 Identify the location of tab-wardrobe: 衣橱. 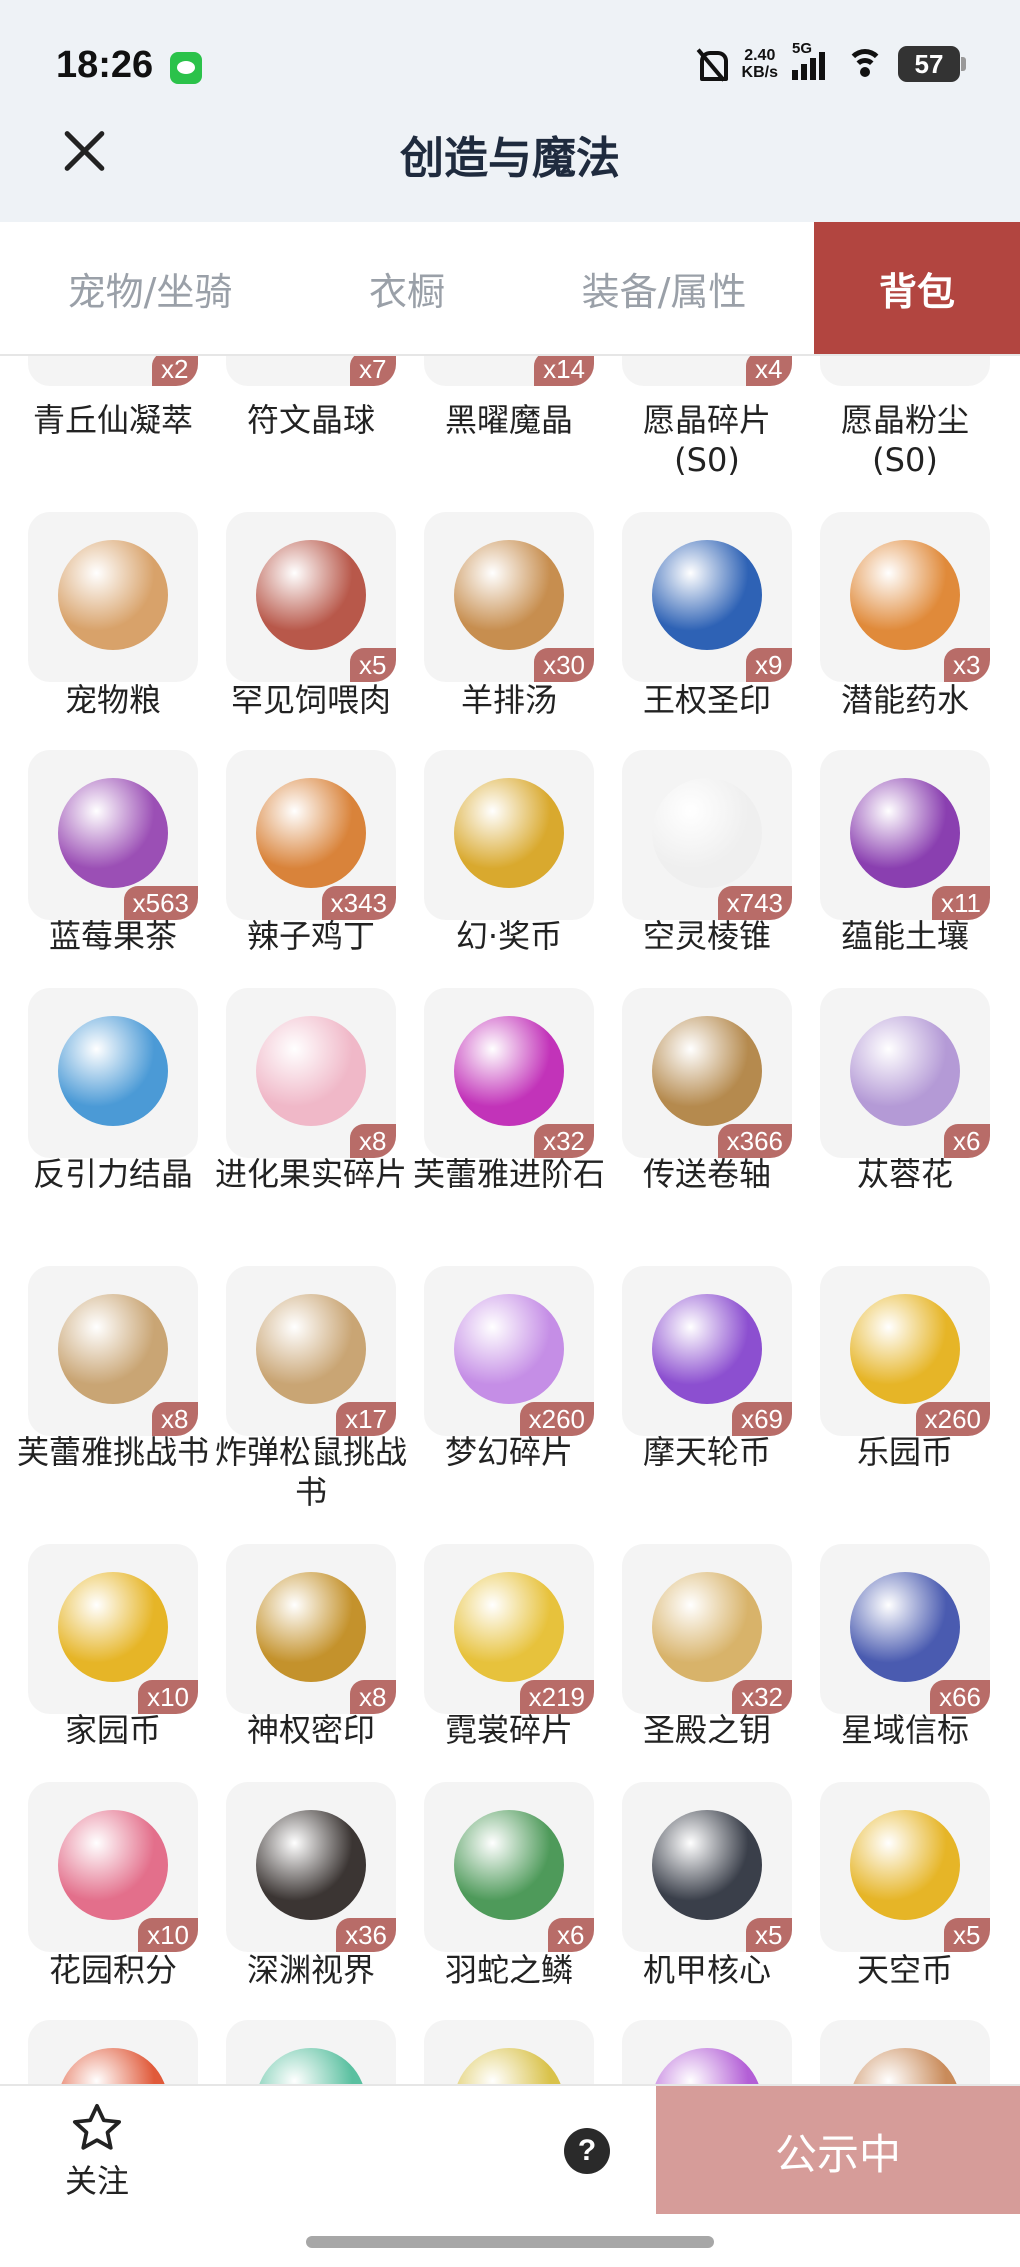
(407, 288).